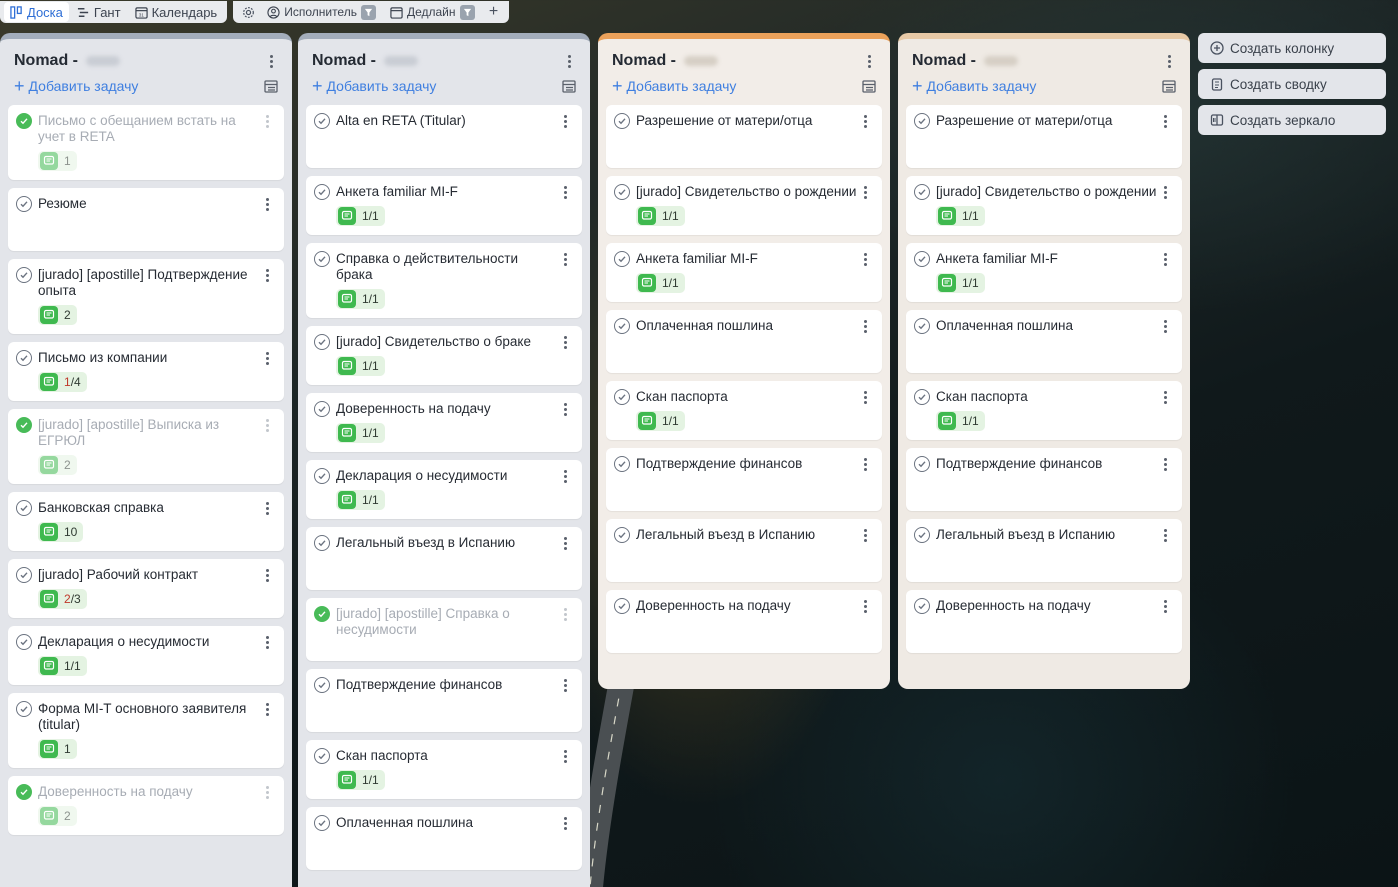  I want to click on subtask-badge: 10, so click(61, 532).